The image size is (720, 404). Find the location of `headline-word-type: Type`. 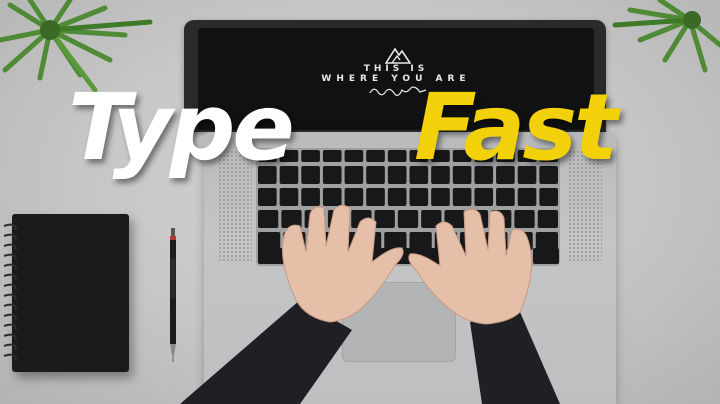

headline-word-type: Type is located at coordinates (181, 127).